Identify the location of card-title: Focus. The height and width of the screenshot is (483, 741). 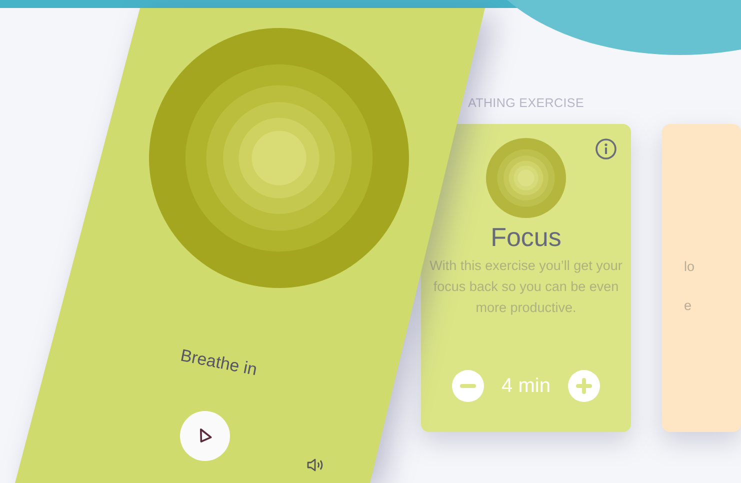
(526, 237).